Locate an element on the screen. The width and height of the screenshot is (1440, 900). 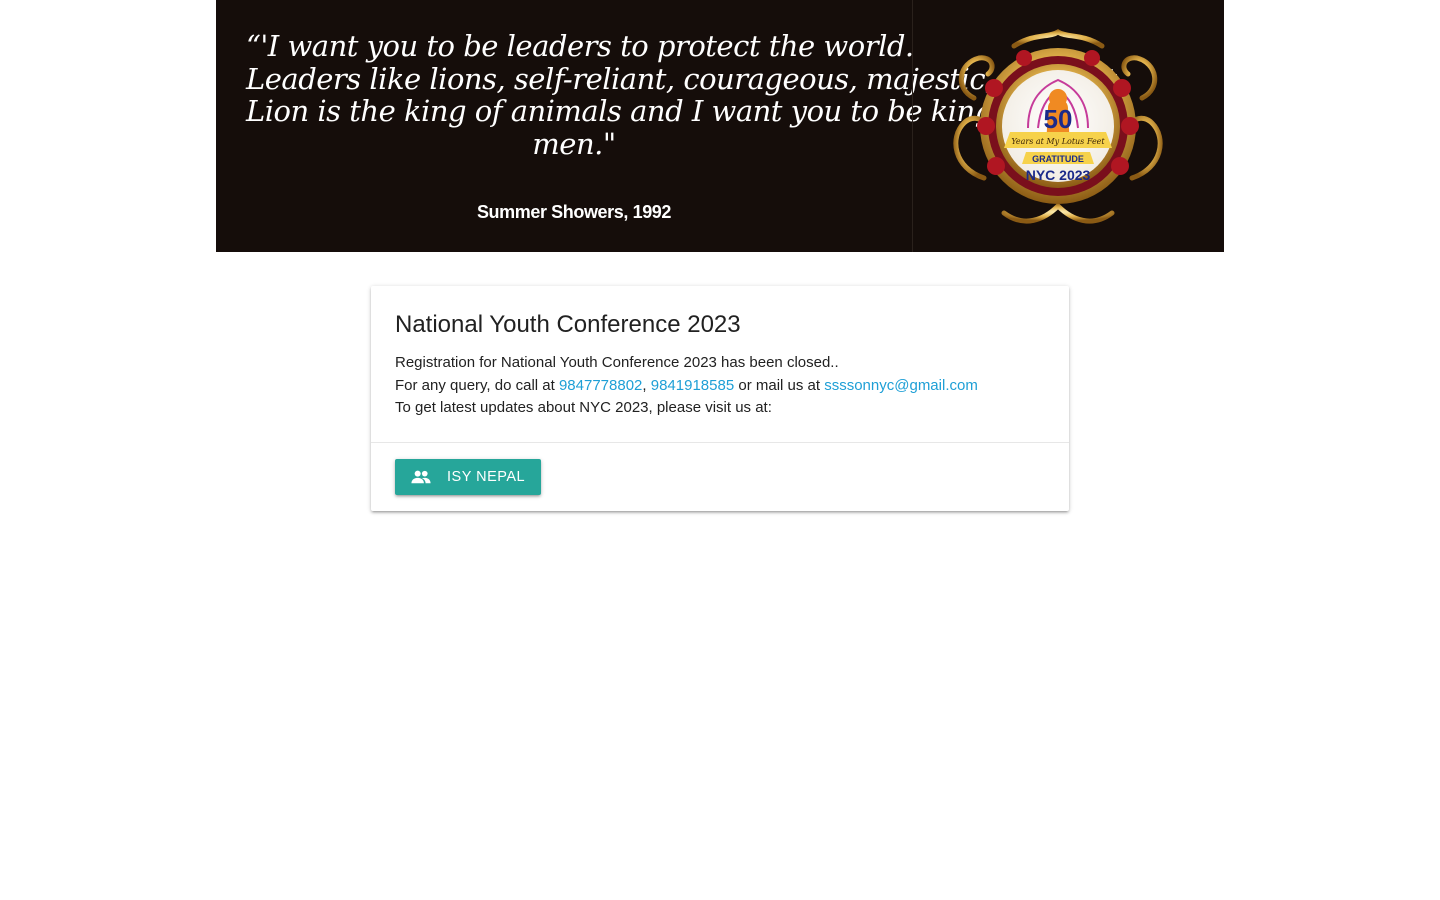
isy-nepal-label: ISY NEPAL is located at coordinates (486, 477).